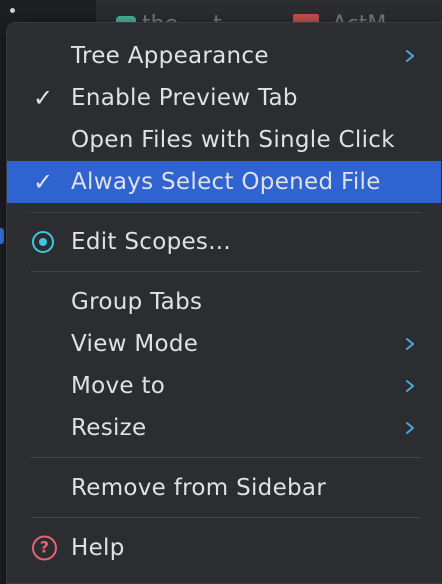  What do you see at coordinates (224, 344) in the screenshot?
I see `menu-item-view-mode: View Mode` at bounding box center [224, 344].